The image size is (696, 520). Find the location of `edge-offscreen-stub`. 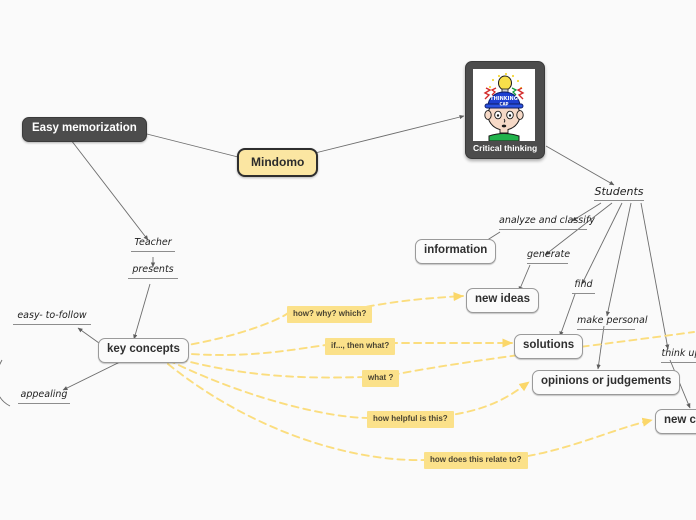

edge-offscreen-stub is located at coordinates (5, 383).